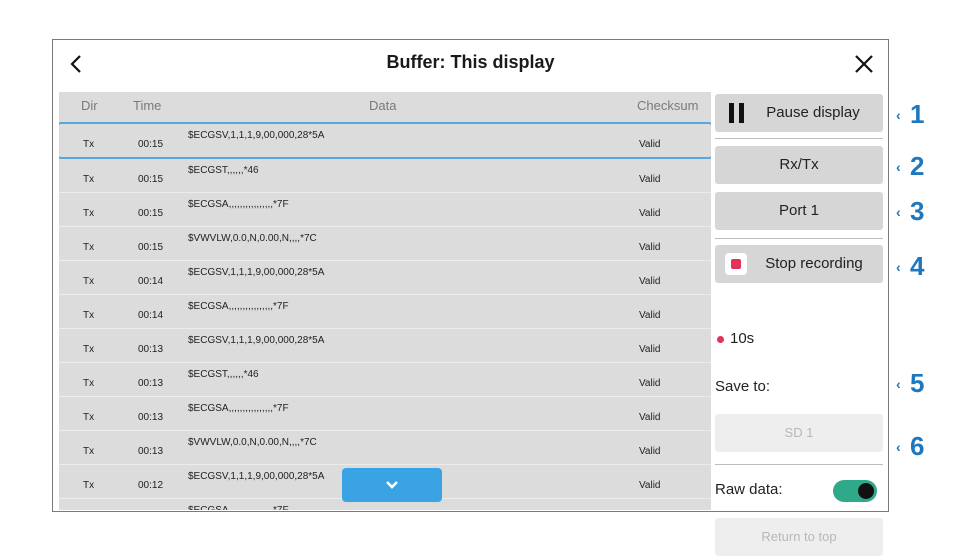 The height and width of the screenshot is (556, 978). What do you see at coordinates (385, 176) in the screenshot?
I see `table-row: Tx 00:15 $ECGST,,,,,,*46 Valid` at bounding box center [385, 176].